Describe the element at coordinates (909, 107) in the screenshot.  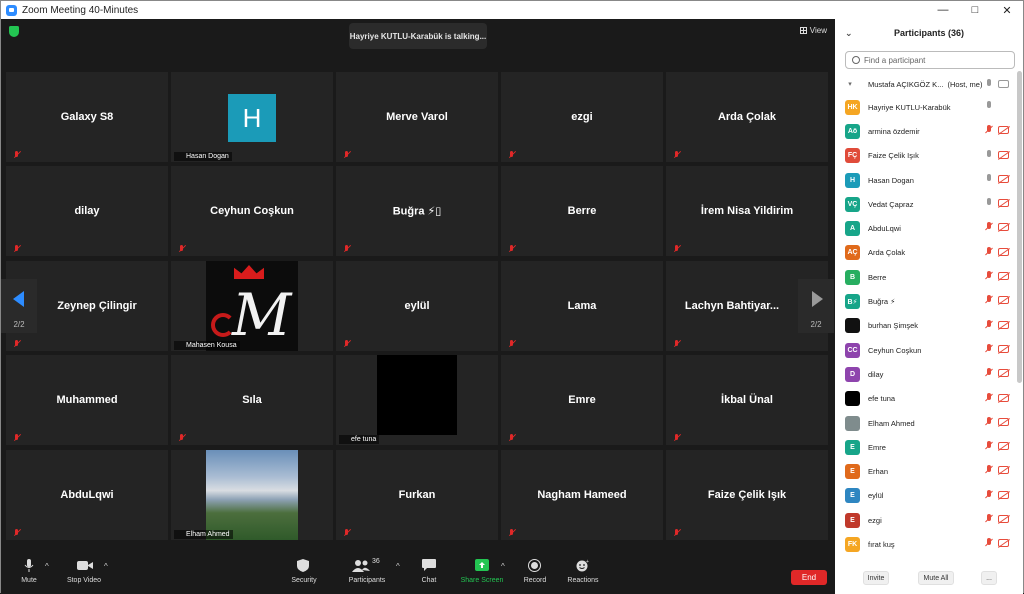
I see `participant-name: Hayriye KUTLU-Karabük` at that location.